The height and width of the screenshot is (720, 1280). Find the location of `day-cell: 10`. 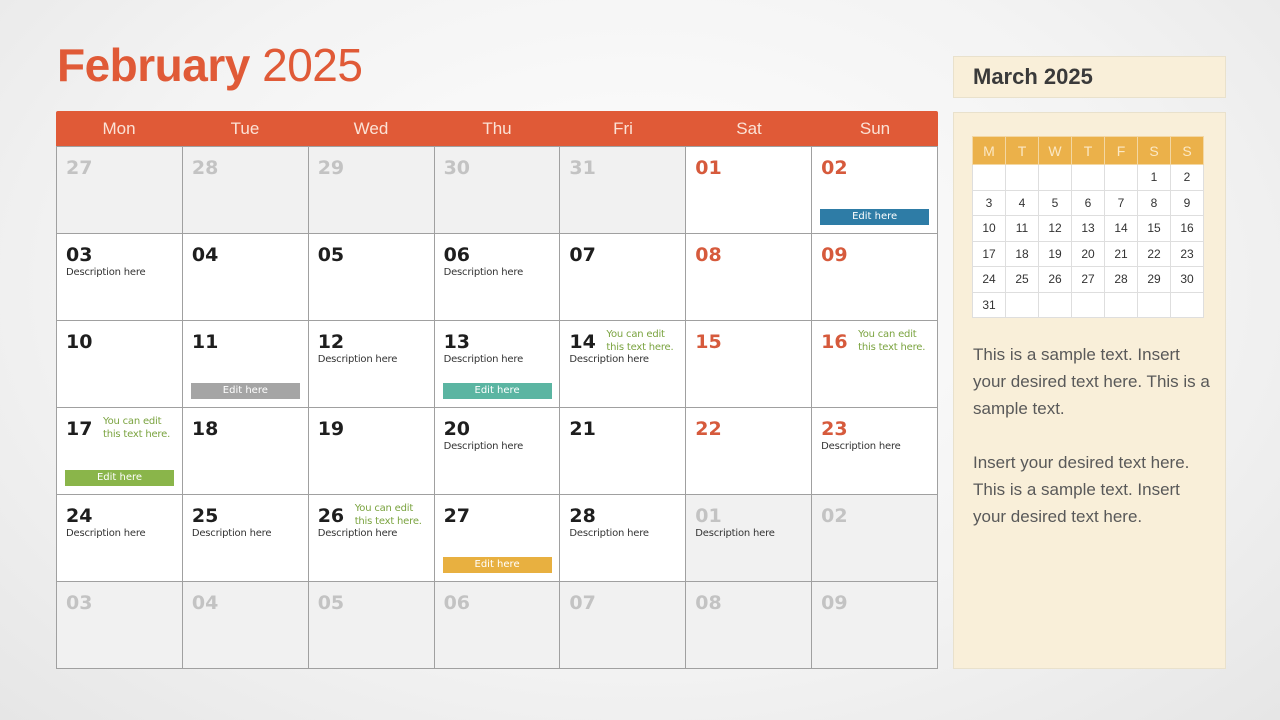

day-cell: 10 is located at coordinates (120, 364).